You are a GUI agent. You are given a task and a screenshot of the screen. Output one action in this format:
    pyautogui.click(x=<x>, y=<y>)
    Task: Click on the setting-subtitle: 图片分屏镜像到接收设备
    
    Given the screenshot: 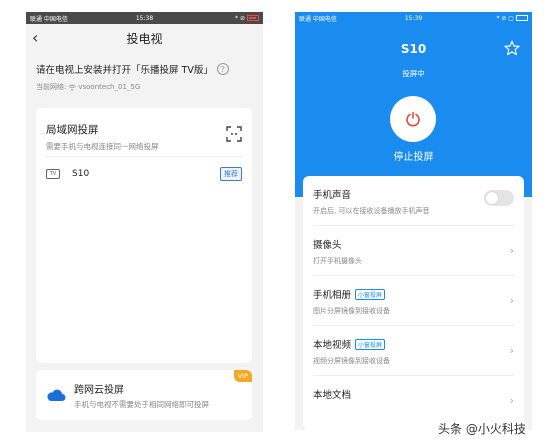 What is the action you would take?
    pyautogui.click(x=351, y=311)
    